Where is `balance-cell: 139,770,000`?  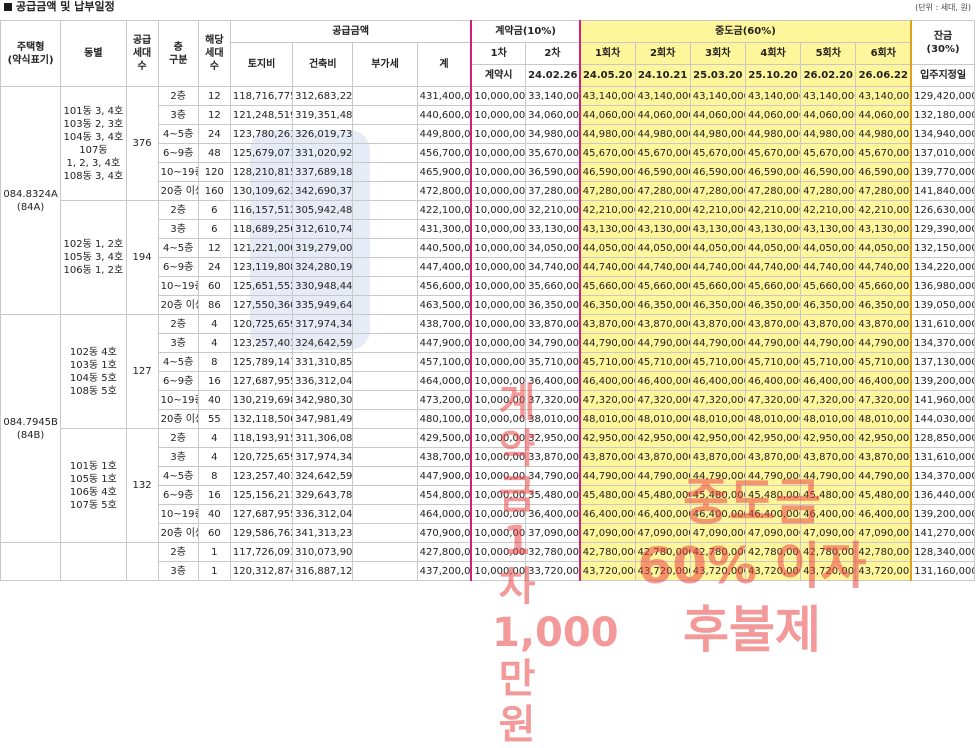 balance-cell: 139,770,000 is located at coordinates (943, 172).